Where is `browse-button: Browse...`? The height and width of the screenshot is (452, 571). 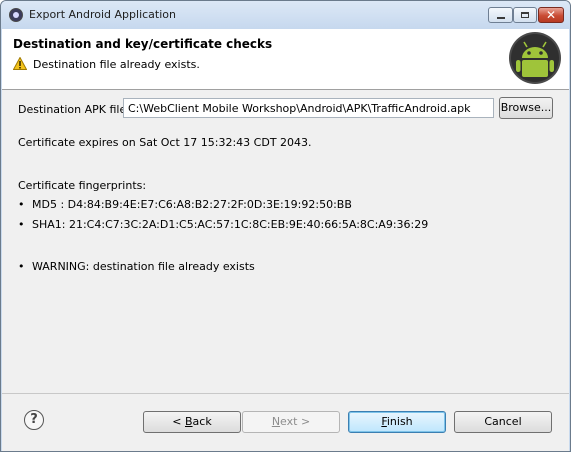 browse-button: Browse... is located at coordinates (526, 108).